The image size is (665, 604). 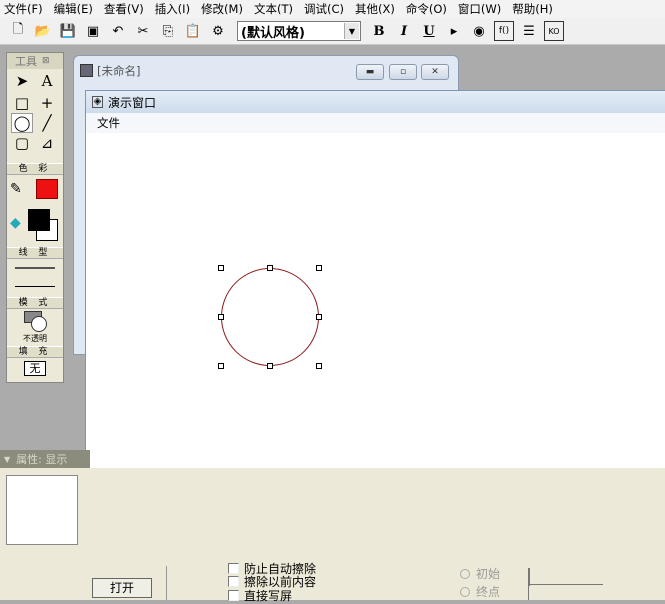 I want to click on presentation-title-bar: ◈ 演示窗口, so click(x=375, y=102).